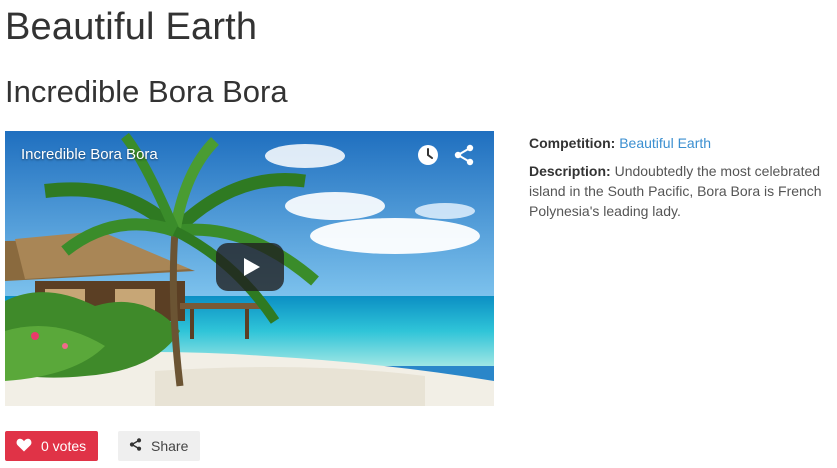 Image resolution: width=837 pixels, height=468 pixels. Describe the element at coordinates (572, 143) in the screenshot. I see `competition-label: Competition:` at that location.